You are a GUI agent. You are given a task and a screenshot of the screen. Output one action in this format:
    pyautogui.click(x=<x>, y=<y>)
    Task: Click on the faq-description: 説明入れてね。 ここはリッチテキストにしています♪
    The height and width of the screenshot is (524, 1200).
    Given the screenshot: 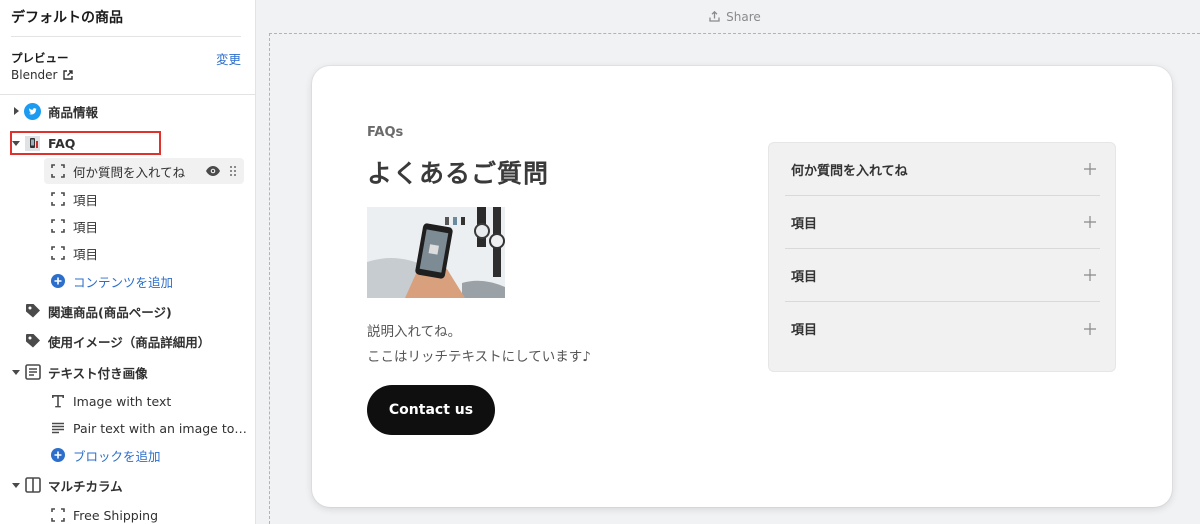 What is the action you would take?
    pyautogui.click(x=479, y=345)
    